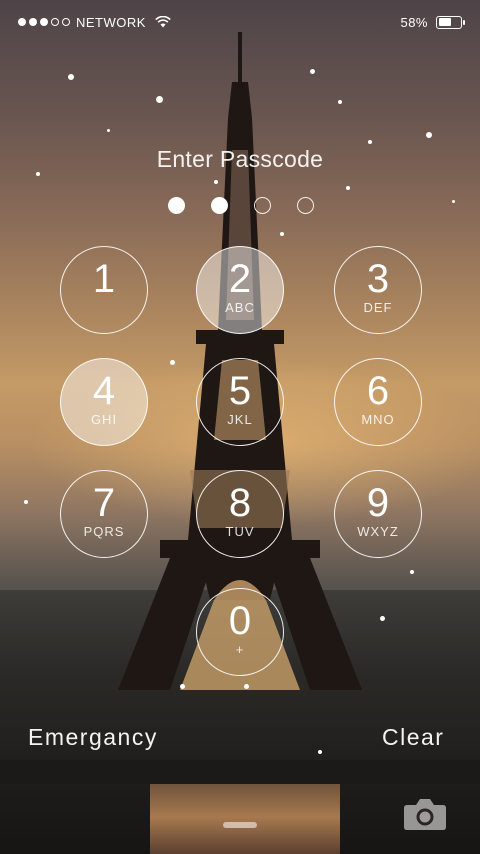 The width and height of the screenshot is (480, 854). I want to click on passcode-dots, so click(241, 205).